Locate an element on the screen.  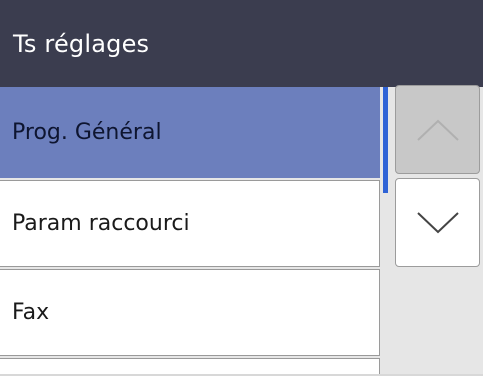
menu-item-label: Param raccourci is located at coordinates (101, 223).